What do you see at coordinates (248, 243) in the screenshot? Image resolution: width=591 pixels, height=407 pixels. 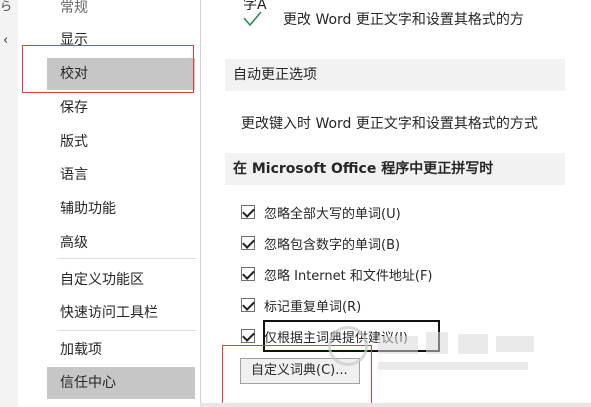 I see `ignore-numbers-checkbox` at bounding box center [248, 243].